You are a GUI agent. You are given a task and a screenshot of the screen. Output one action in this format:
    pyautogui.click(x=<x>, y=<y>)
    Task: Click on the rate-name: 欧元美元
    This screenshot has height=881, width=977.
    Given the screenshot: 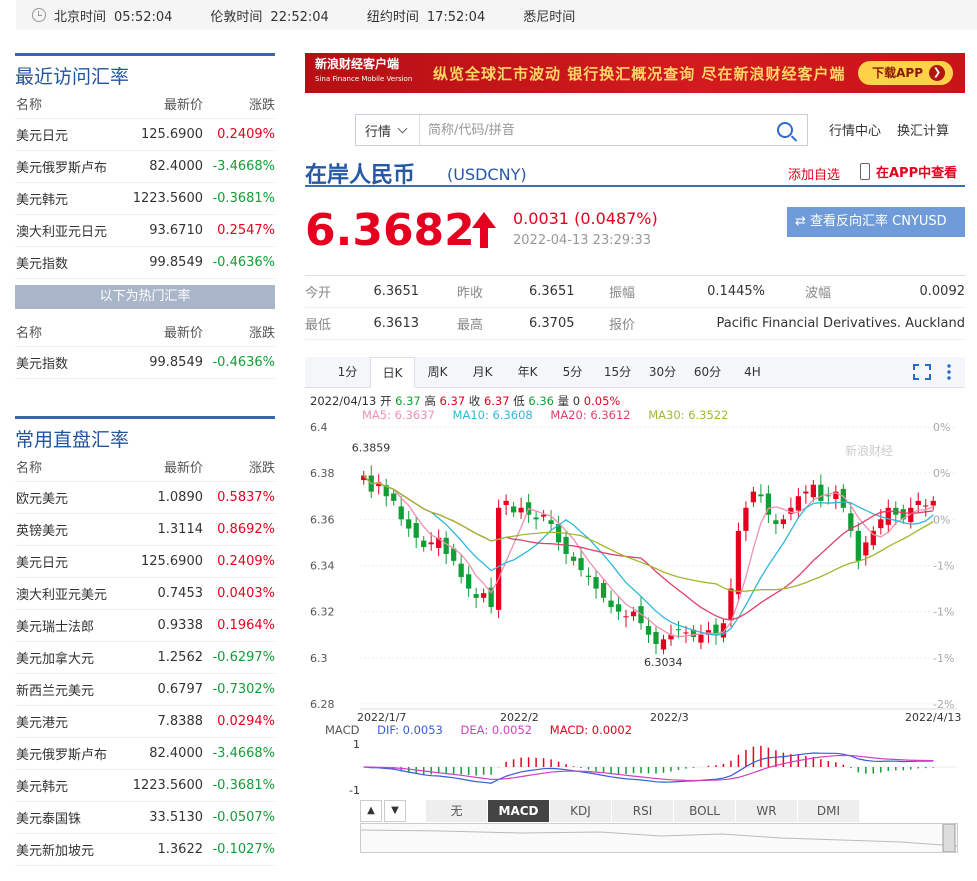 What is the action you would take?
    pyautogui.click(x=71, y=497)
    